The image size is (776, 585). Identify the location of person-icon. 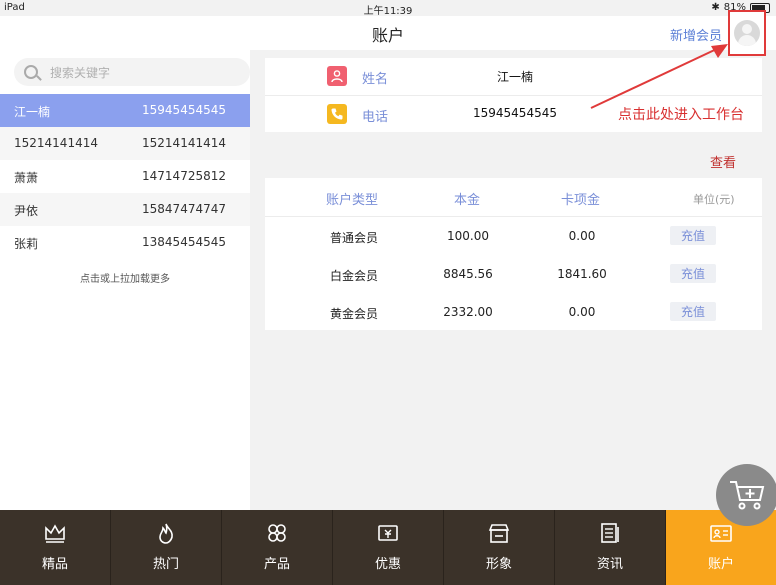
(337, 76).